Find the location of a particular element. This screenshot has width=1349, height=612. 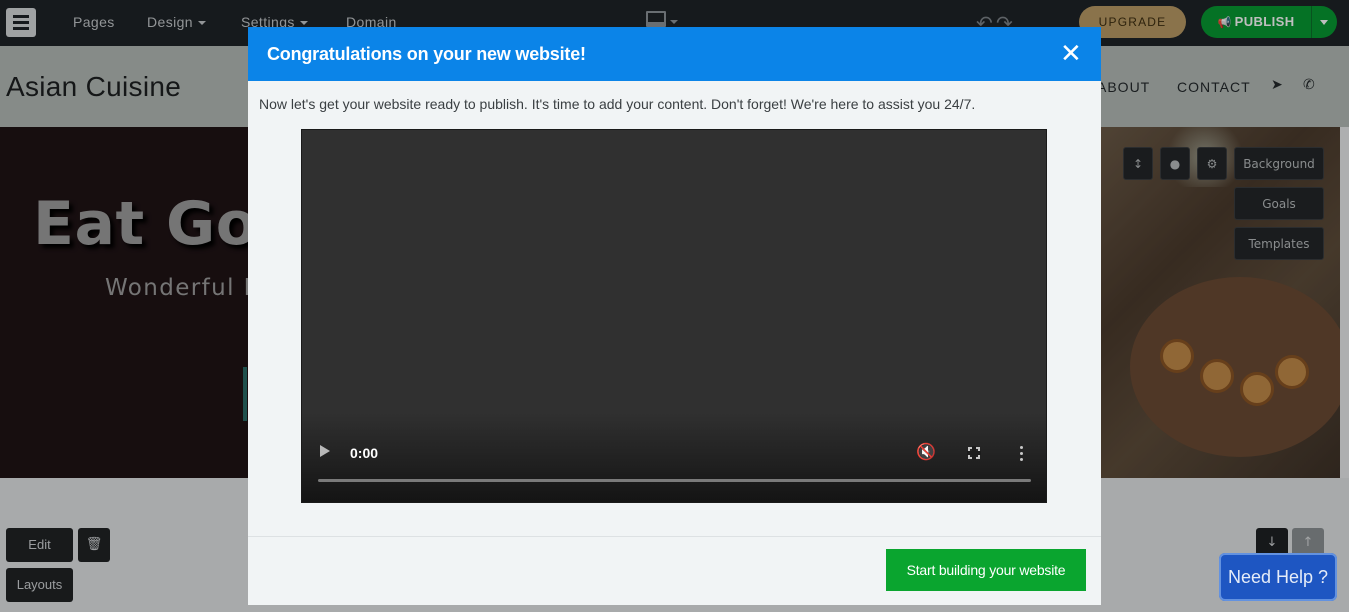

fullscreen-icon is located at coordinates (974, 453).